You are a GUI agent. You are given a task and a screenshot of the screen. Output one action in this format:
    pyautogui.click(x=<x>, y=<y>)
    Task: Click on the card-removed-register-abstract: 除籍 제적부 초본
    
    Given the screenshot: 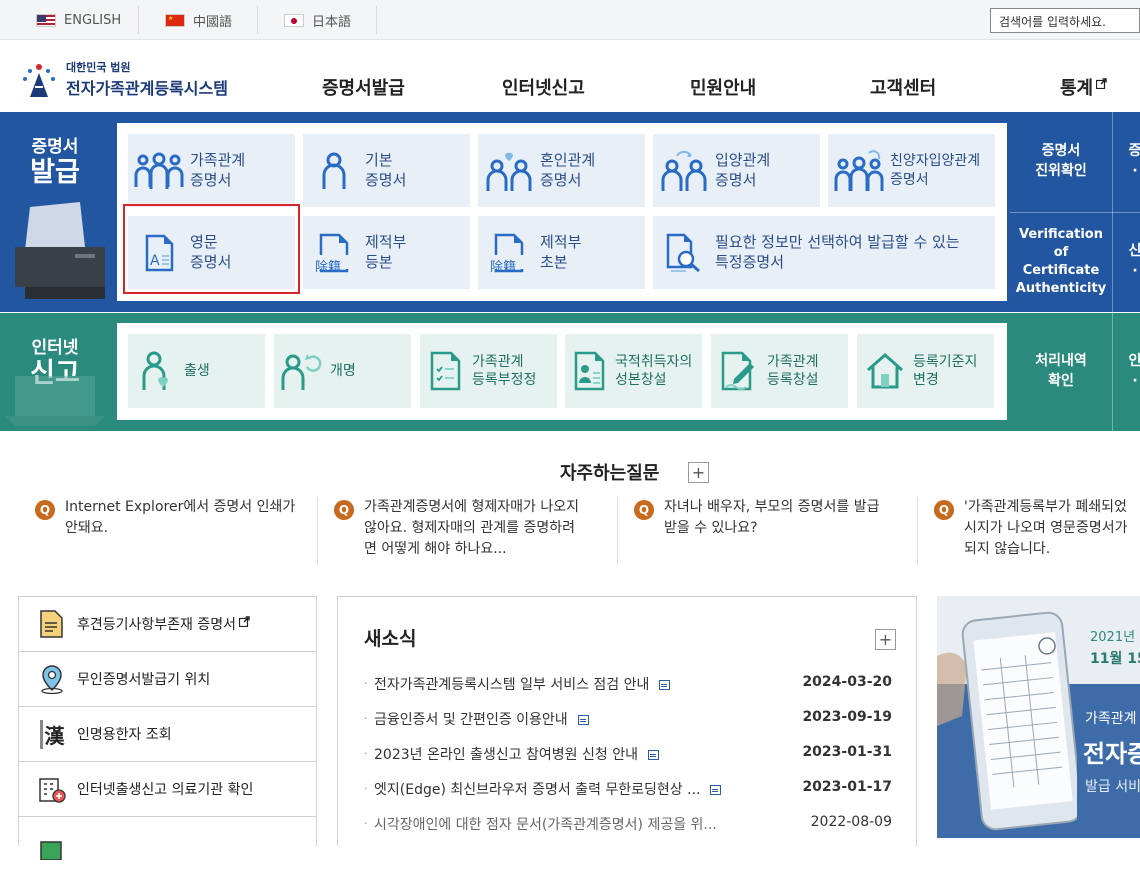 What is the action you would take?
    pyautogui.click(x=561, y=252)
    